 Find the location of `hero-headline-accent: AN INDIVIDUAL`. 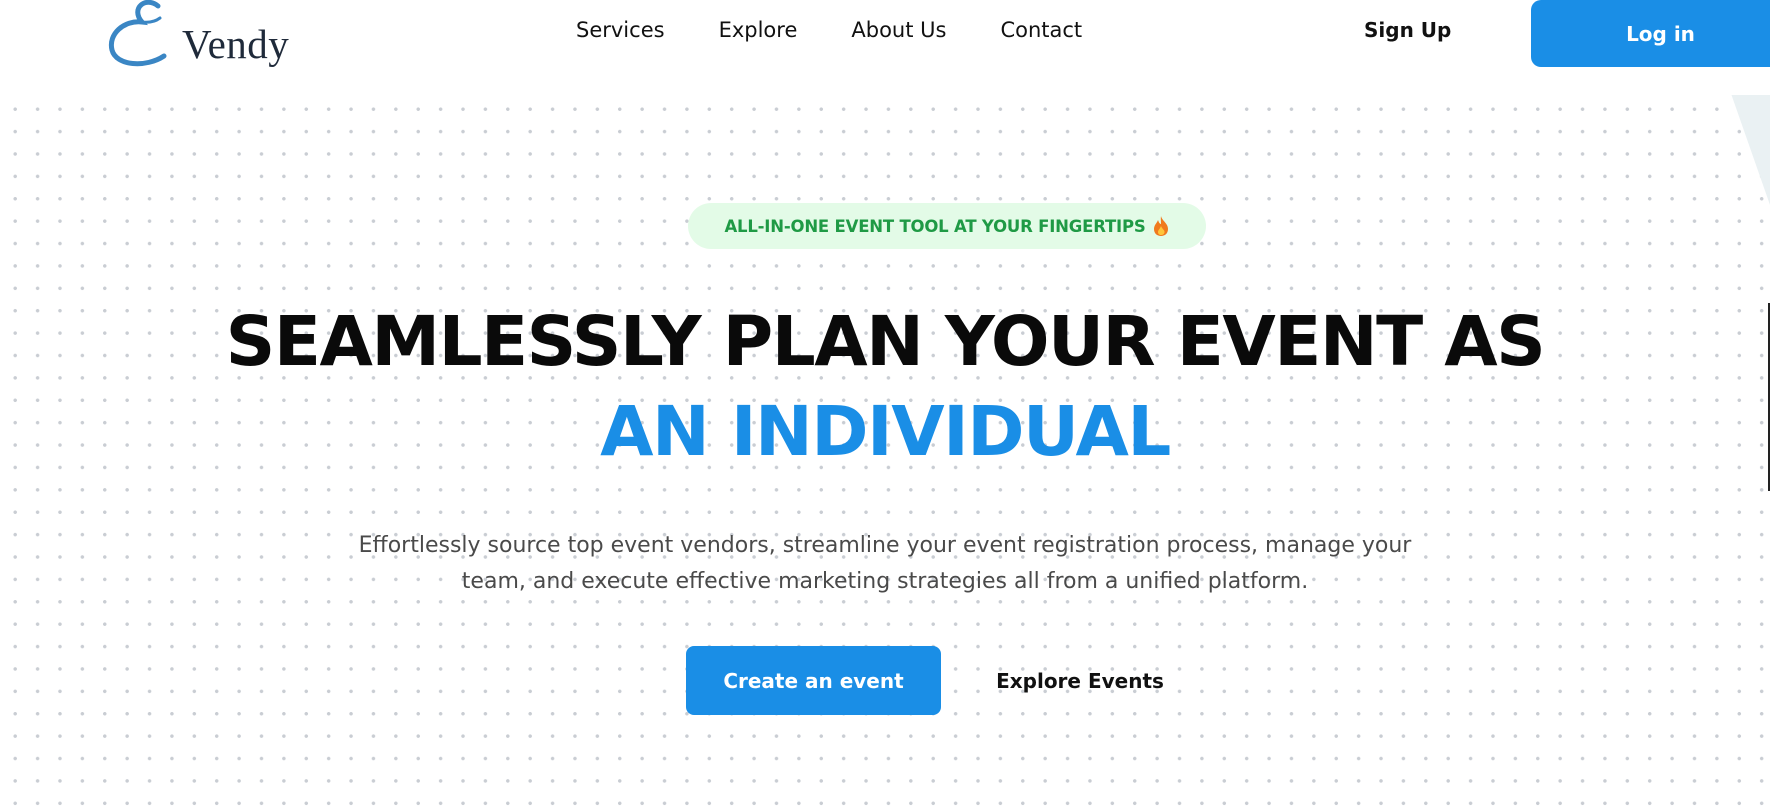

hero-headline-accent: AN INDIVIDUAL is located at coordinates (885, 432).